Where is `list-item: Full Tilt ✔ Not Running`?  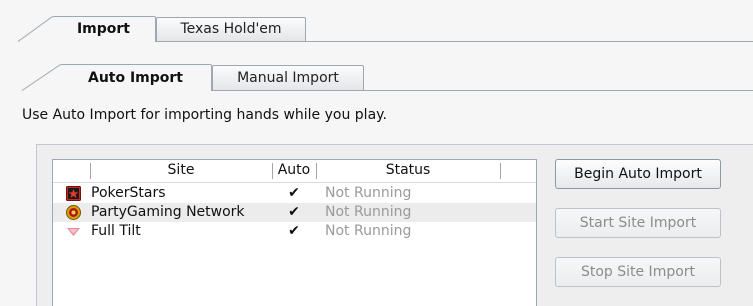
list-item: Full Tilt ✔ Not Running is located at coordinates (294, 231).